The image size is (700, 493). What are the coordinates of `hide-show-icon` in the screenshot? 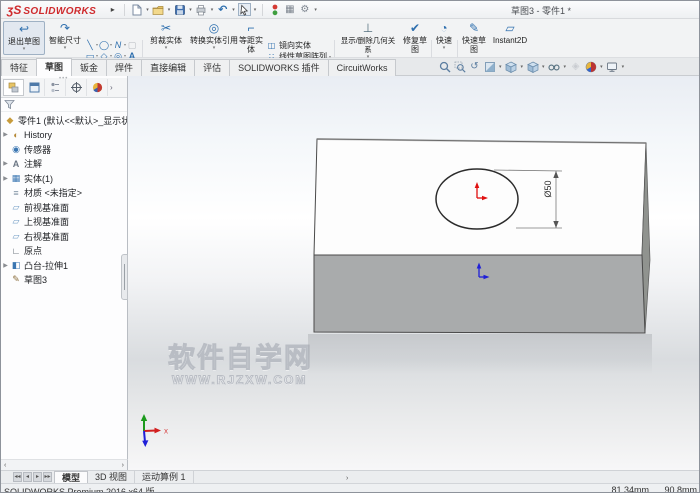 It's located at (554, 66).